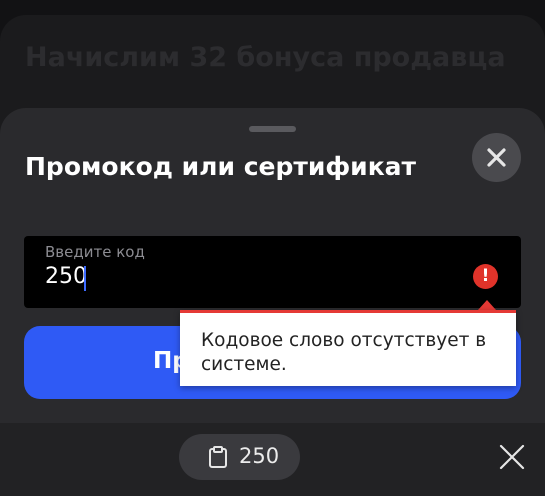 This screenshot has width=545, height=496. I want to click on code-field-label: Введите код, so click(95, 252).